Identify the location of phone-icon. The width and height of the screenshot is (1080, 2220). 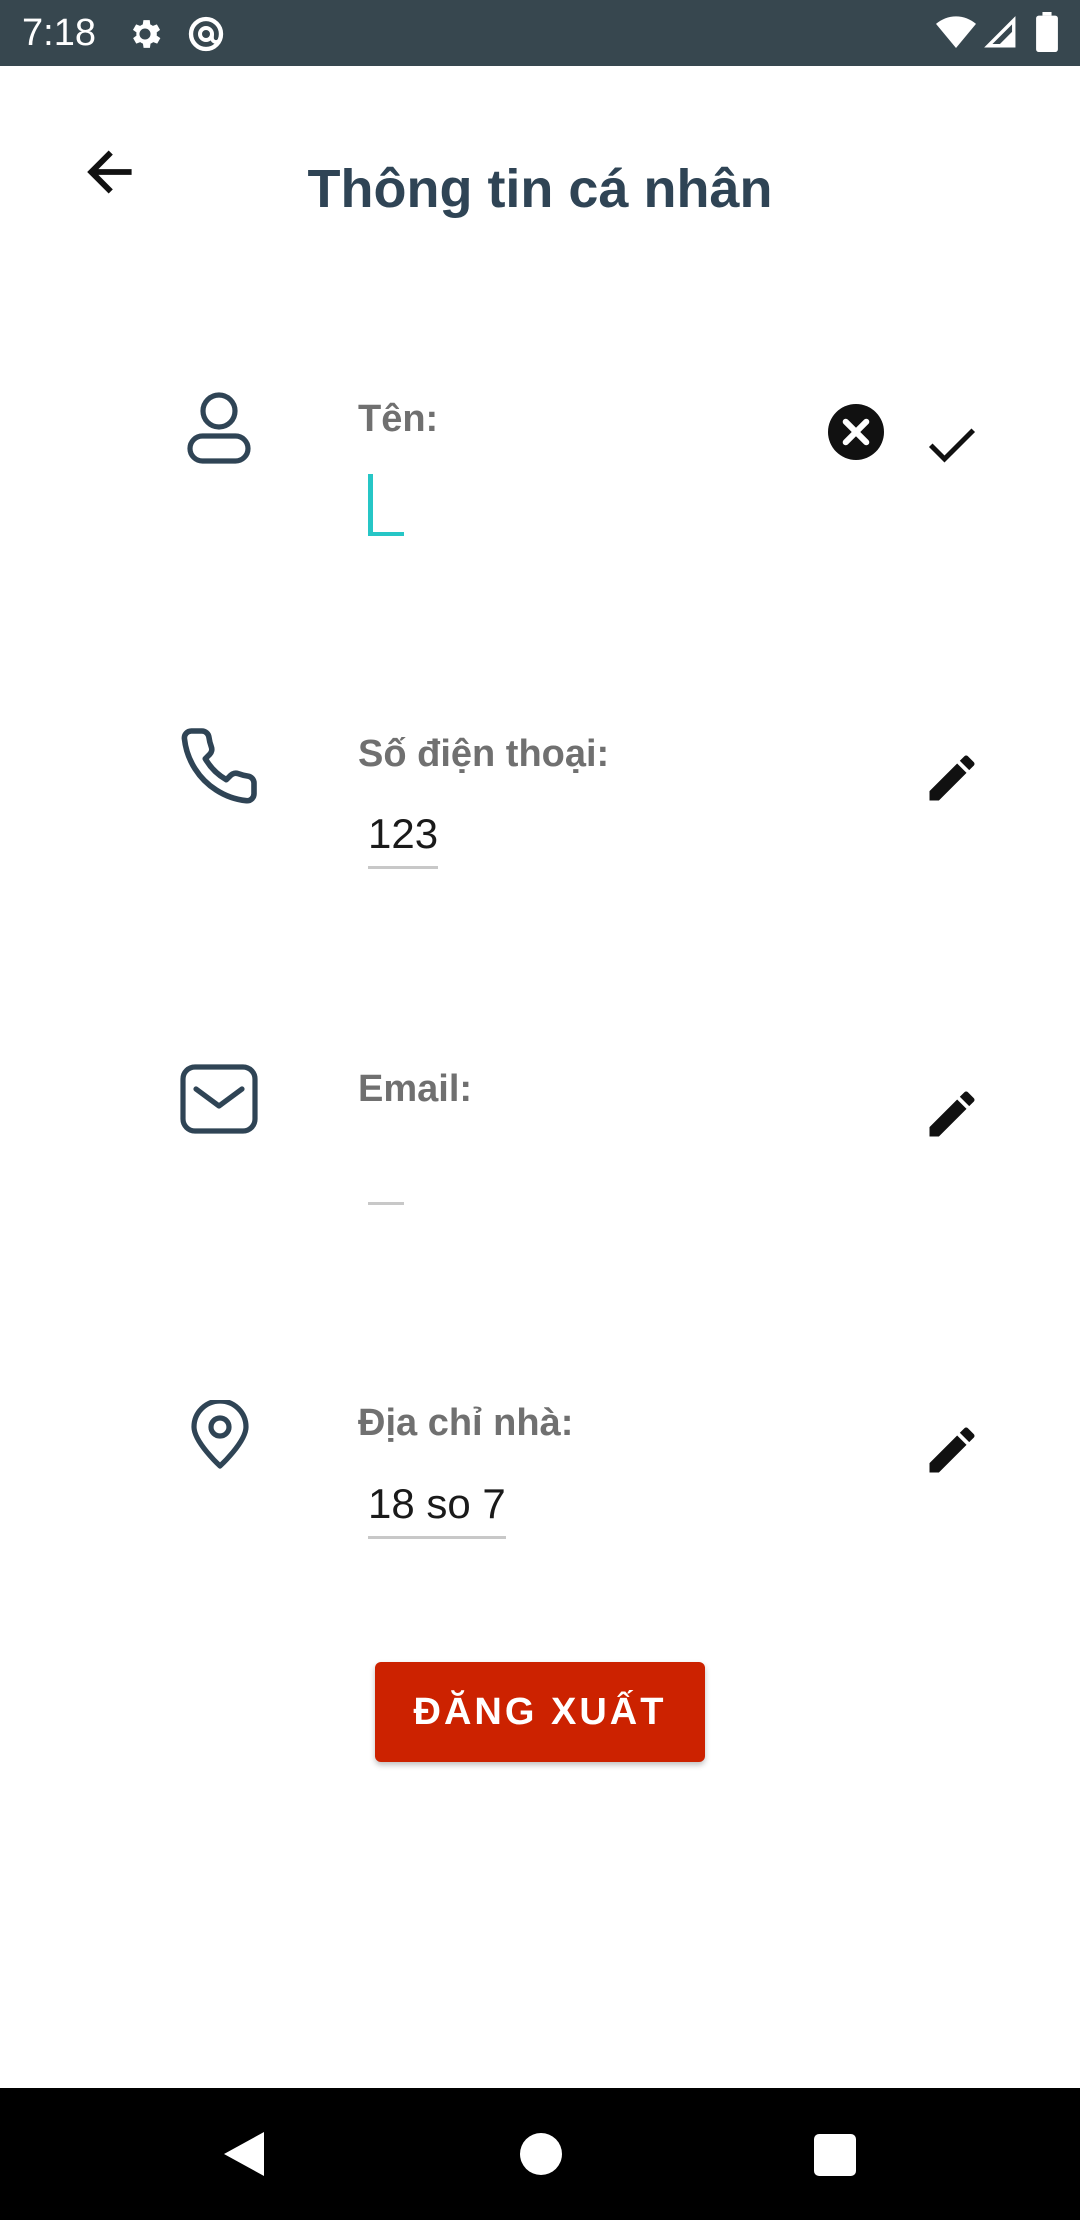
(219, 766).